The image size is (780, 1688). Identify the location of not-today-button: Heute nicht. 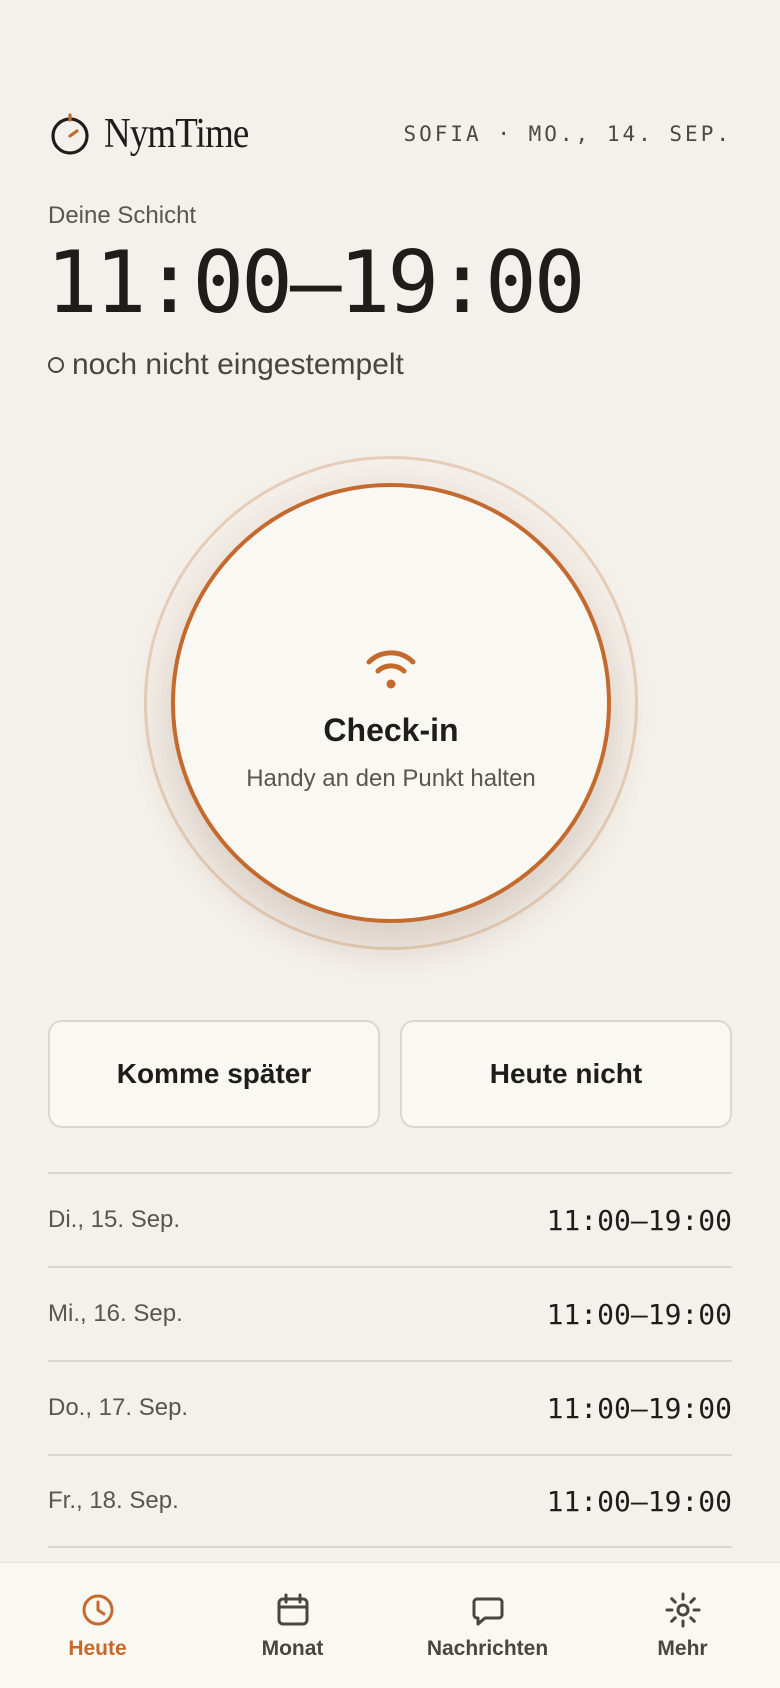
(566, 1074).